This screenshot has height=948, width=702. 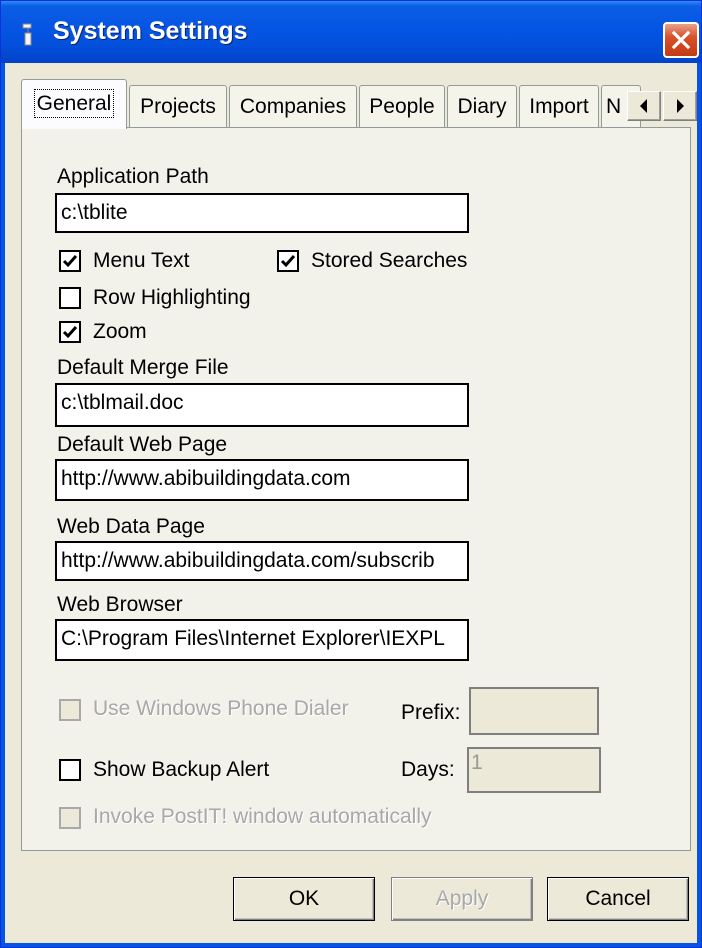 What do you see at coordinates (150, 31) in the screenshot?
I see `window-title: System Settings` at bounding box center [150, 31].